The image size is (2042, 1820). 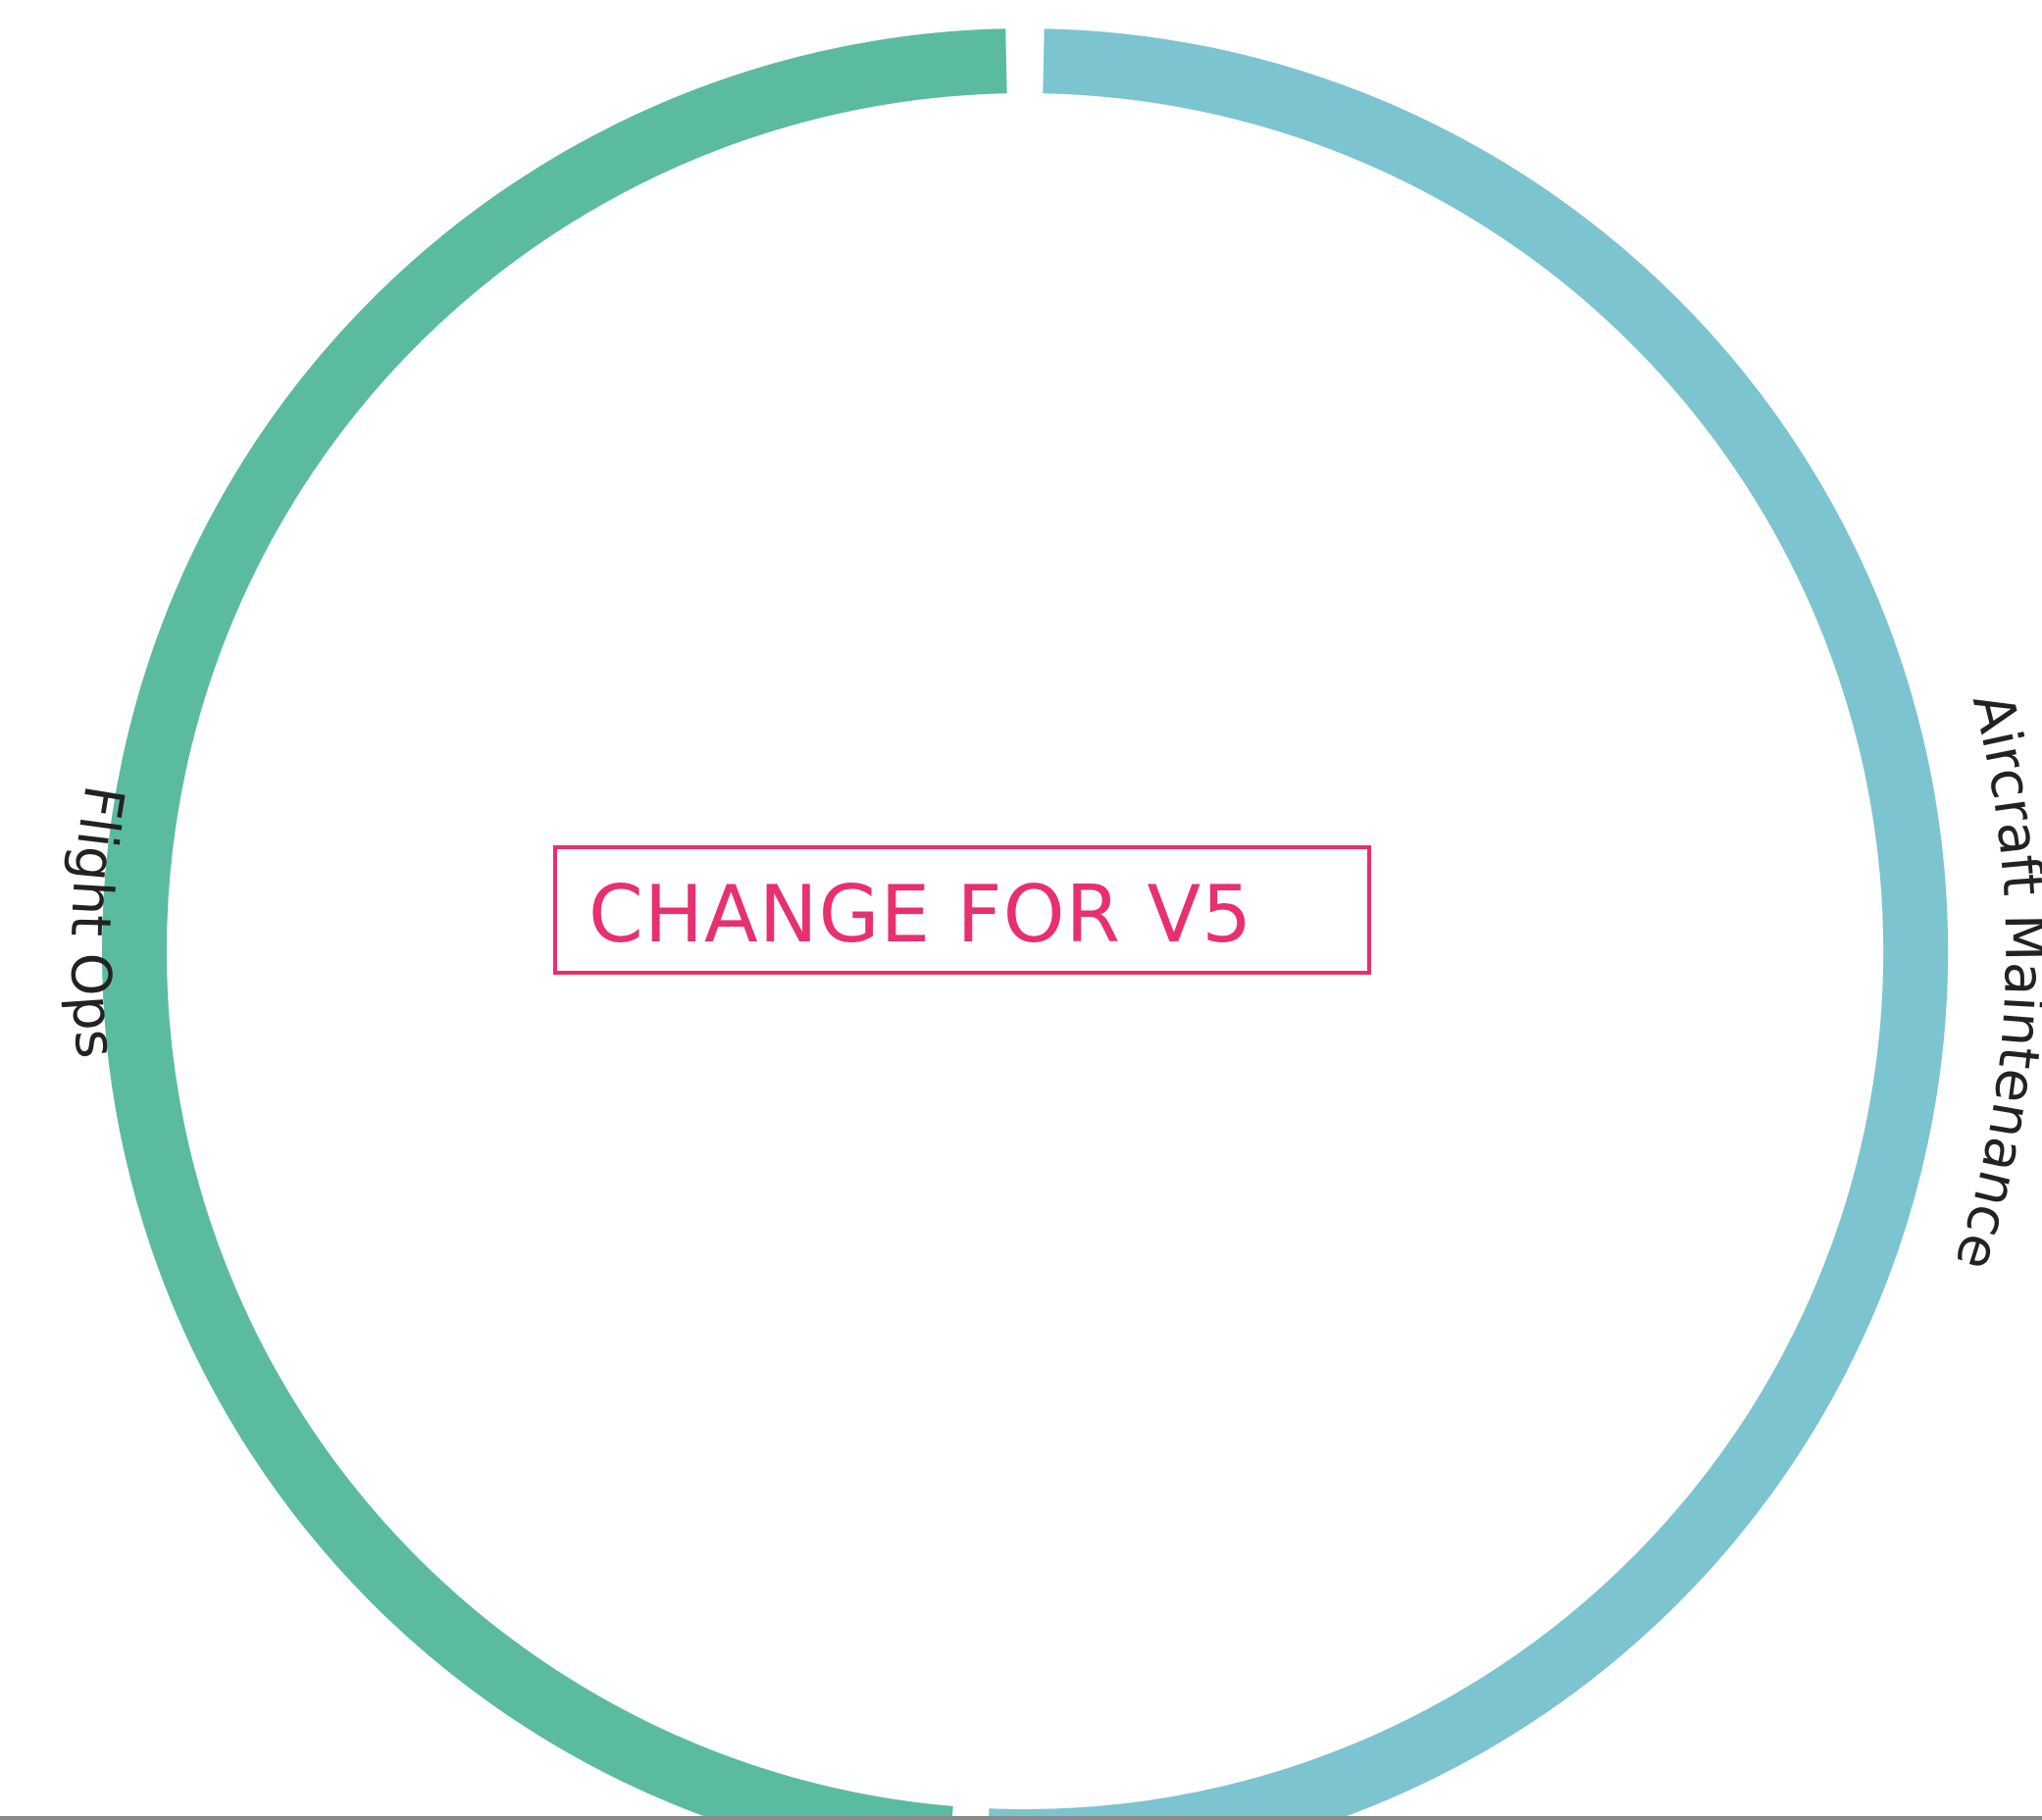 I want to click on donut-label-aircraft-maintenance: Aircraft Maintenance, so click(x=1992, y=982).